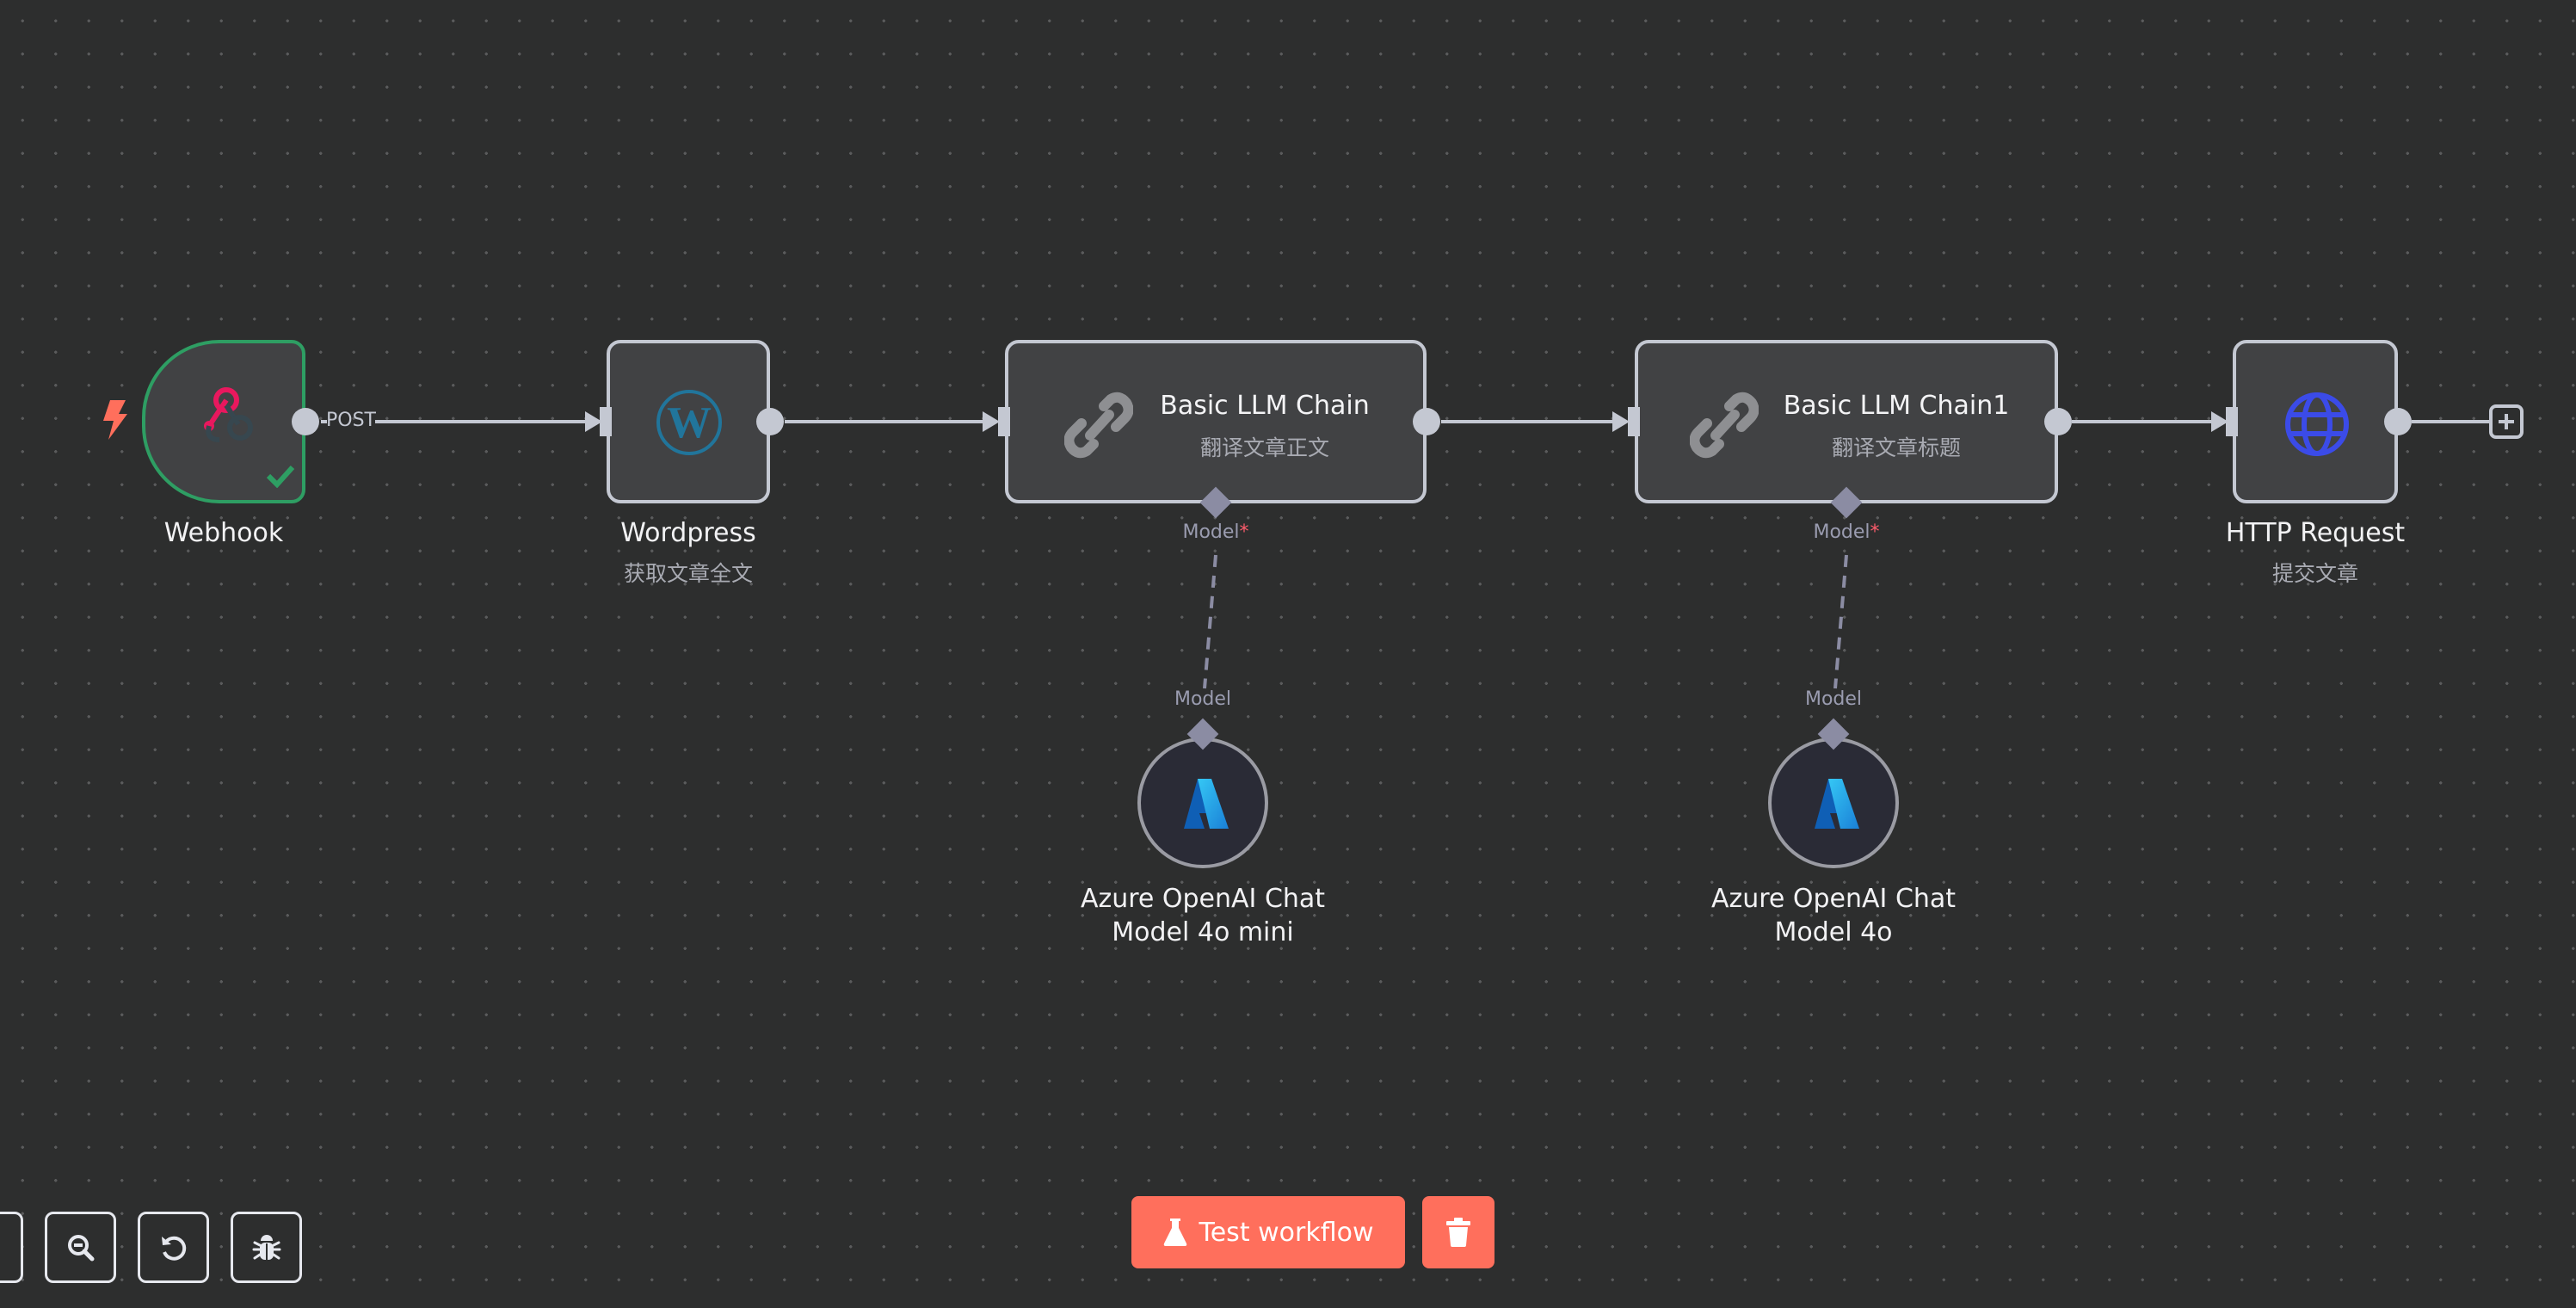  Describe the element at coordinates (1004, 421) in the screenshot. I see `input-handle-llm1` at that location.